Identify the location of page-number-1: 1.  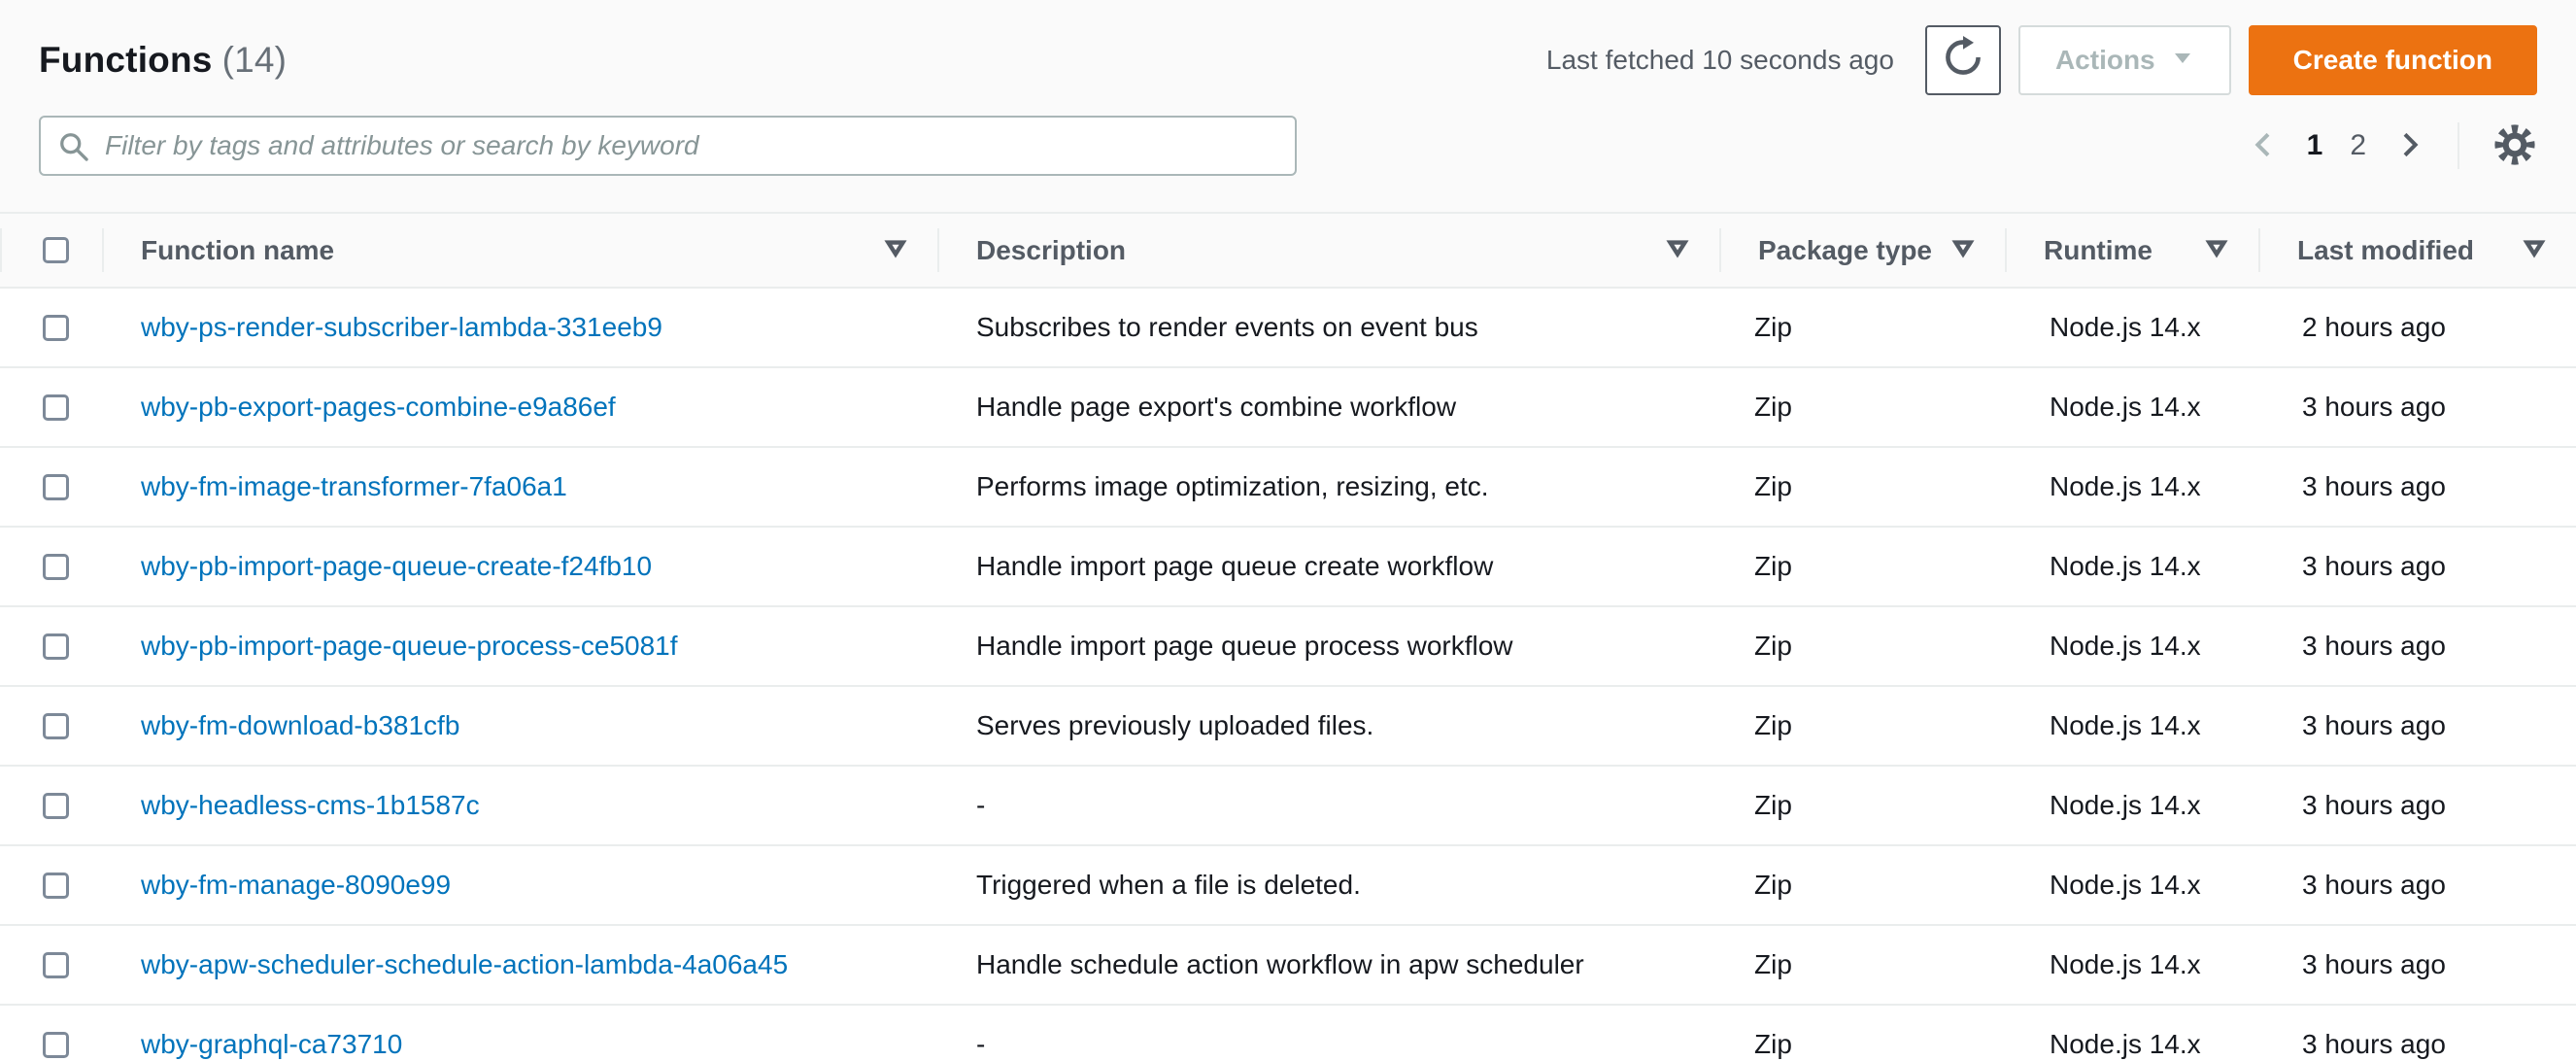
(2315, 145).